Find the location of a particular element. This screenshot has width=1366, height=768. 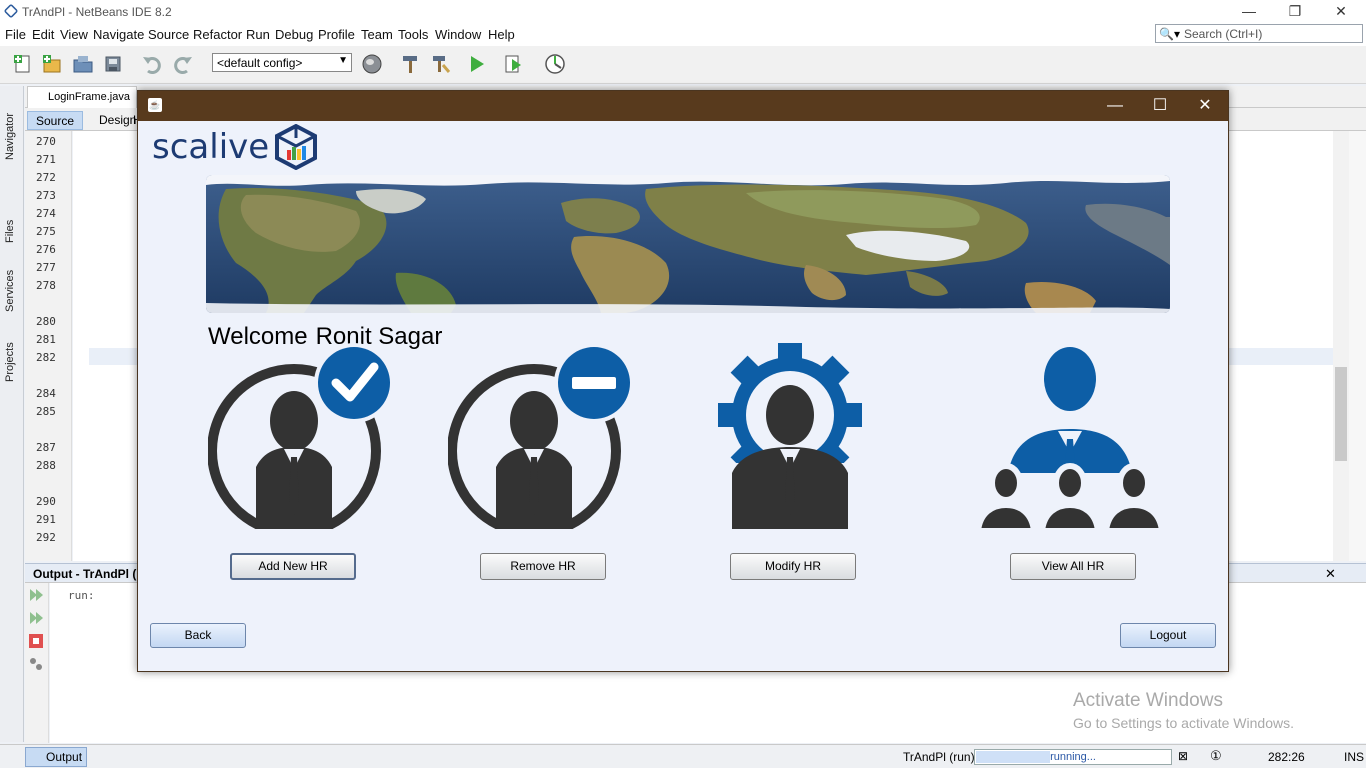

line-number: 280 is located at coordinates (46, 321).